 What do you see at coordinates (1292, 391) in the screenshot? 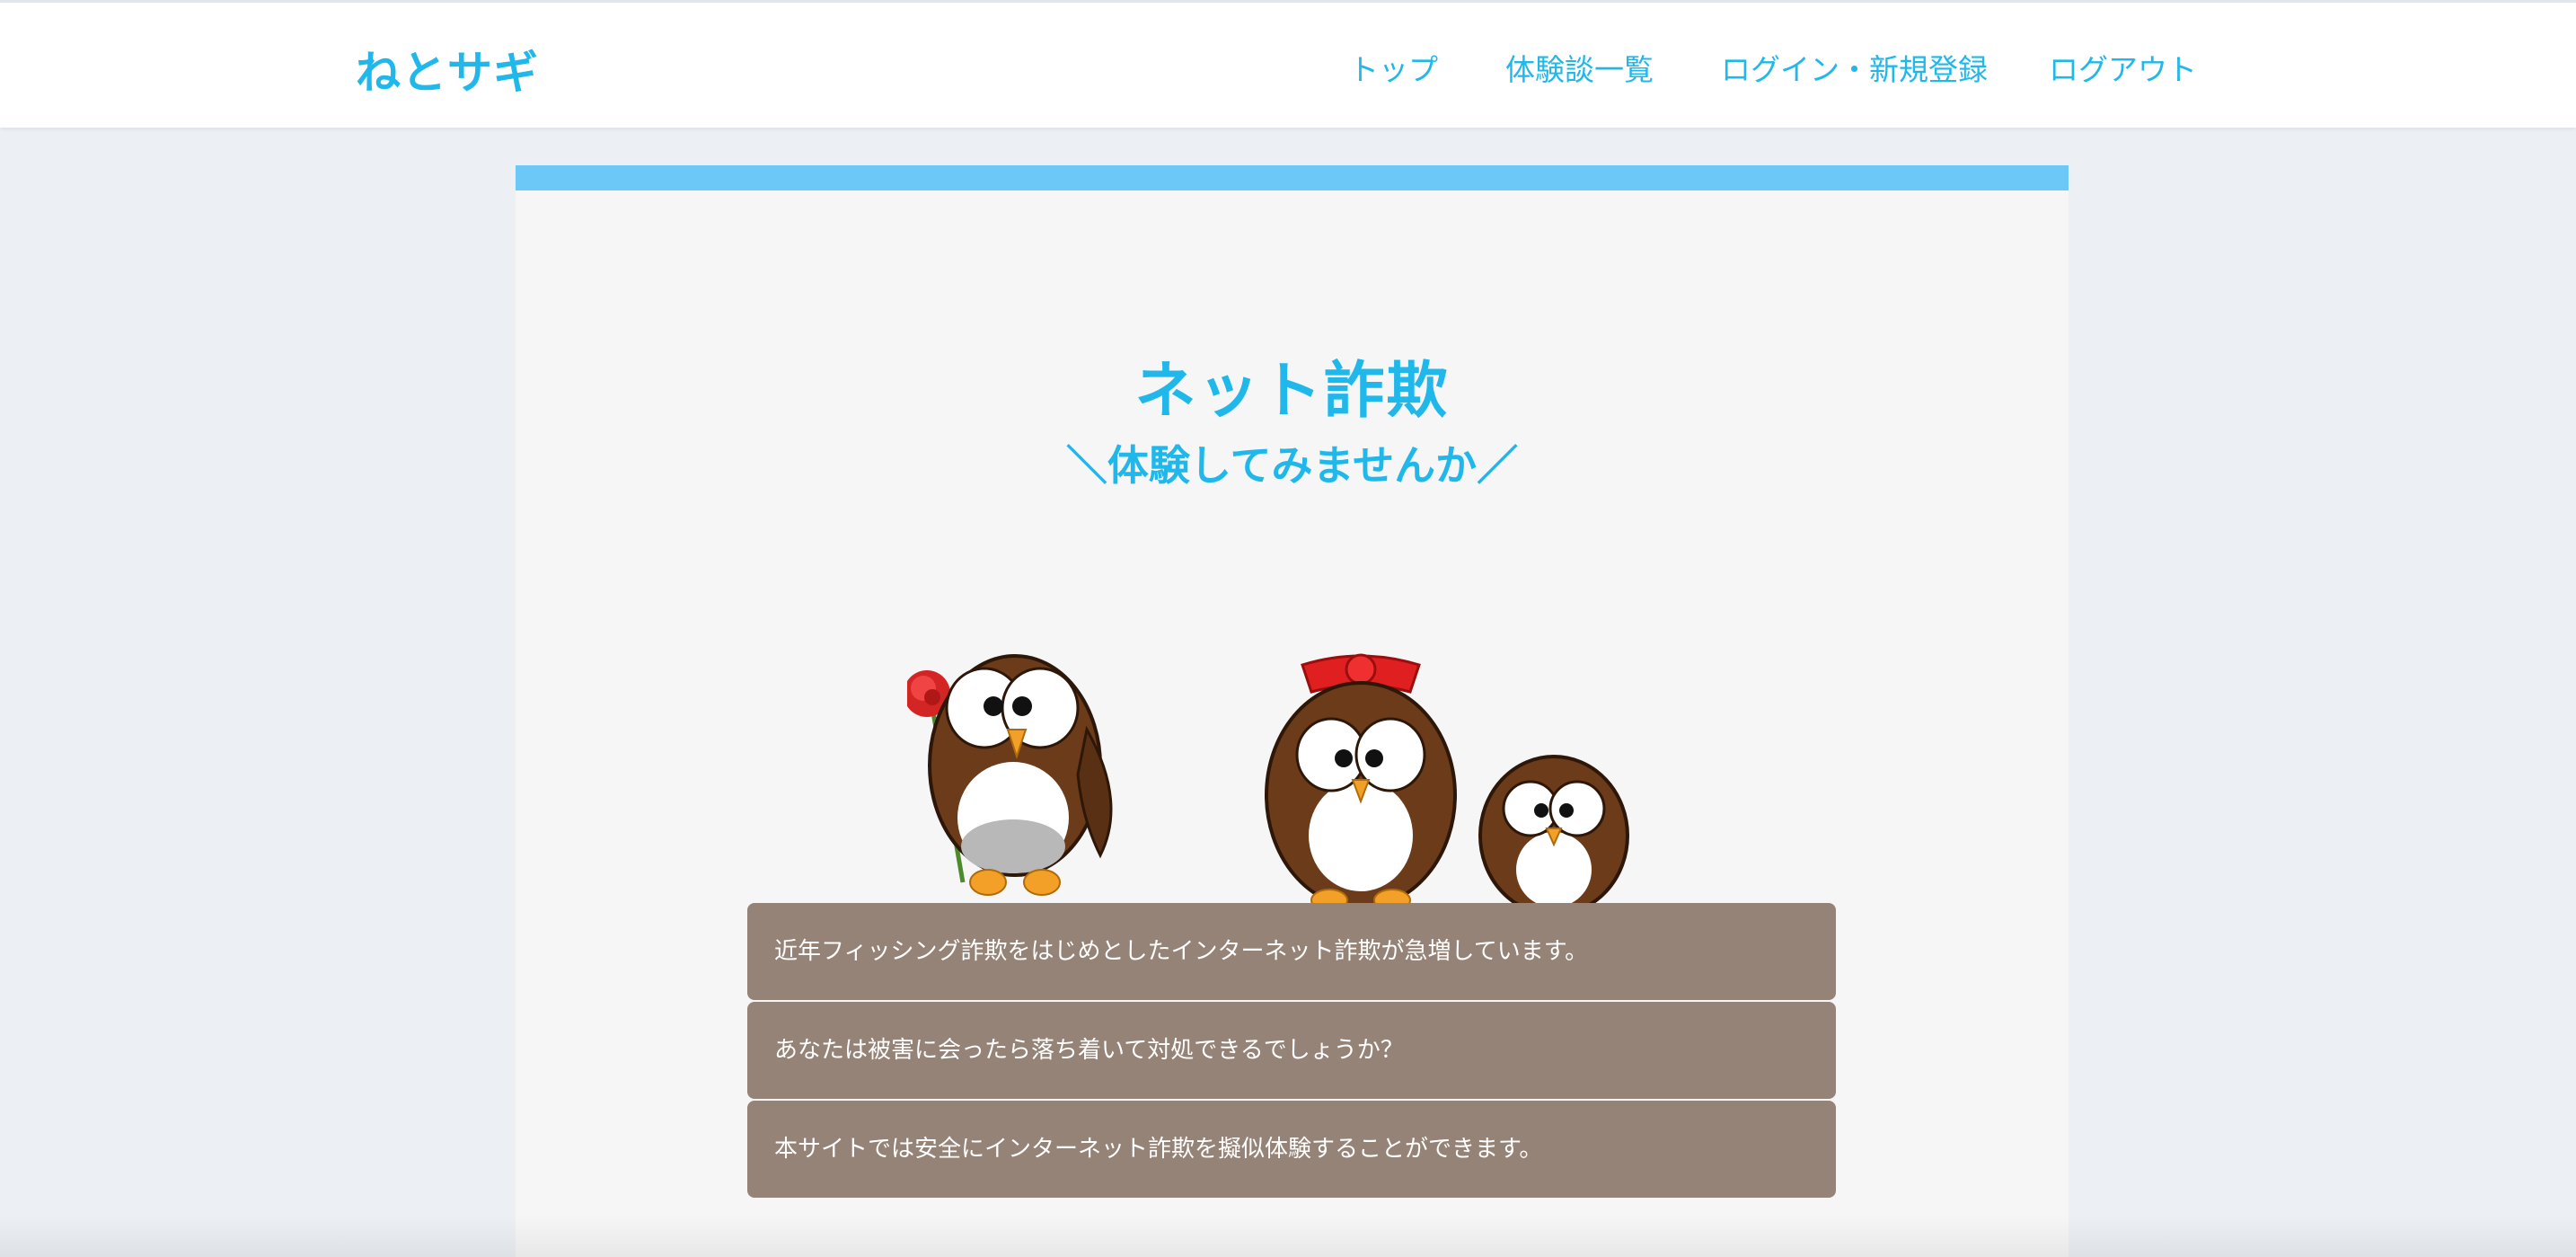
I see `hero-title: ネット詐欺` at bounding box center [1292, 391].